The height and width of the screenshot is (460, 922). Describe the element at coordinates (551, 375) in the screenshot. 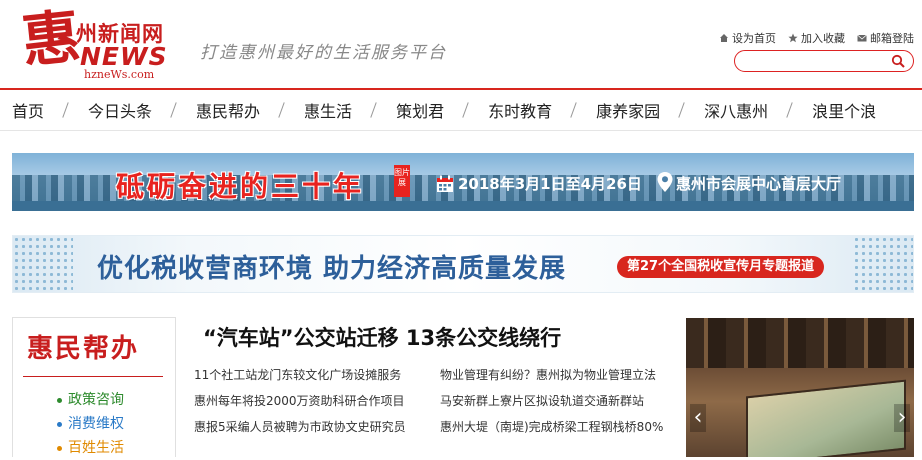

I see `news-link: 物业管理有纠纷？惠州拟为物业管理立法` at that location.